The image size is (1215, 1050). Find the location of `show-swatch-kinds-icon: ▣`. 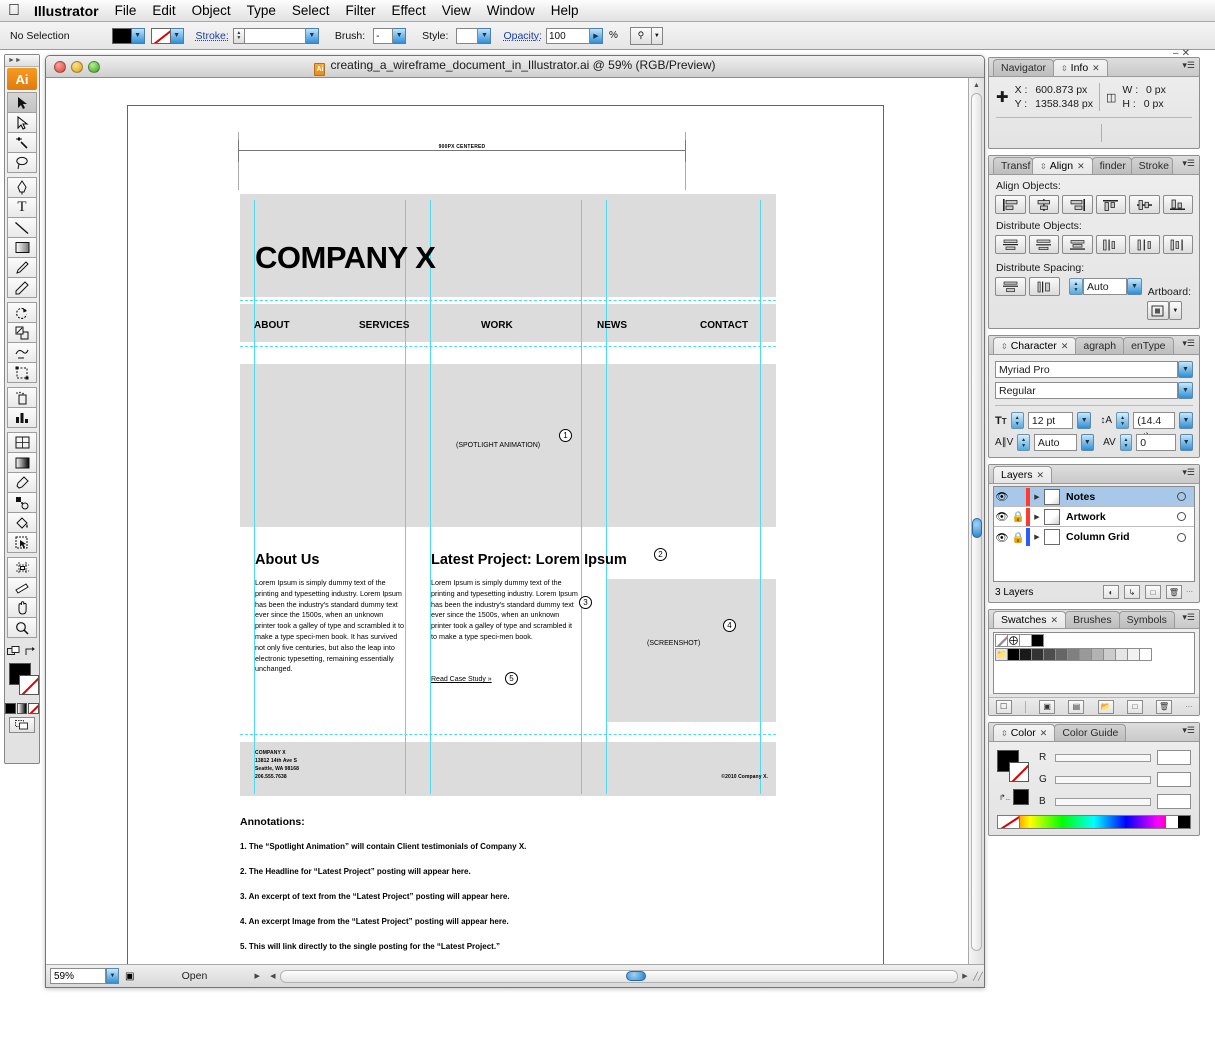

show-swatch-kinds-icon: ▣ is located at coordinates (1047, 706).